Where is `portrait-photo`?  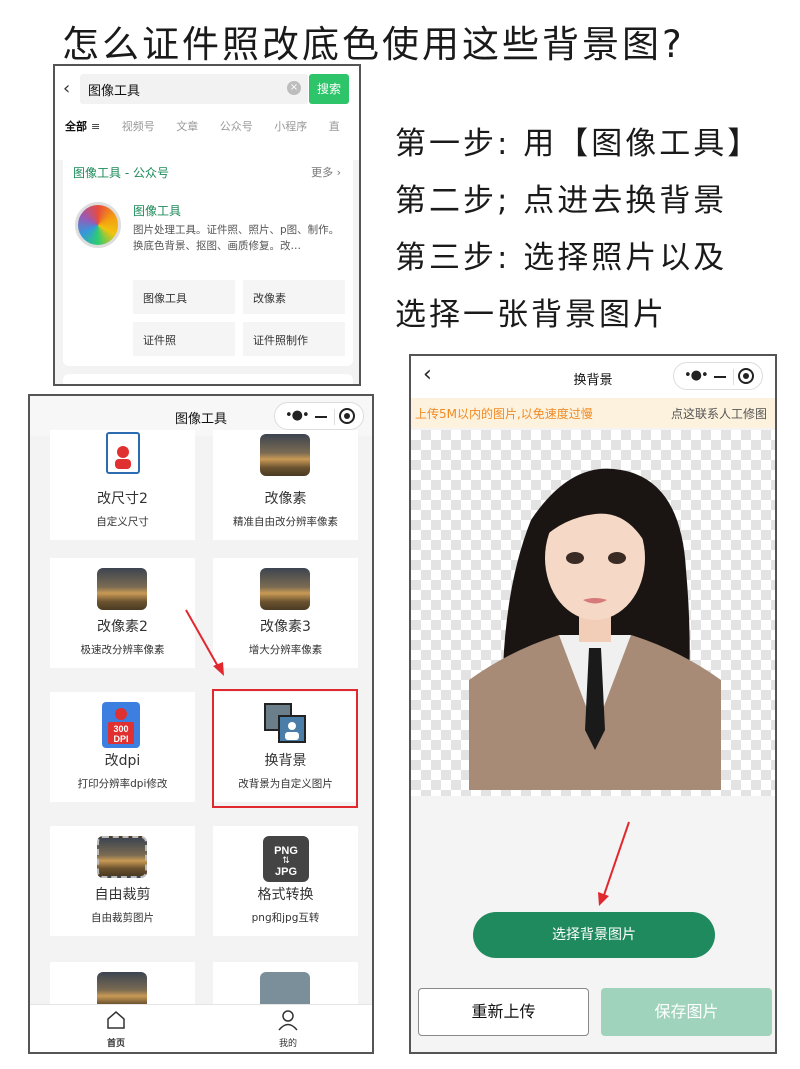 portrait-photo is located at coordinates (595, 629).